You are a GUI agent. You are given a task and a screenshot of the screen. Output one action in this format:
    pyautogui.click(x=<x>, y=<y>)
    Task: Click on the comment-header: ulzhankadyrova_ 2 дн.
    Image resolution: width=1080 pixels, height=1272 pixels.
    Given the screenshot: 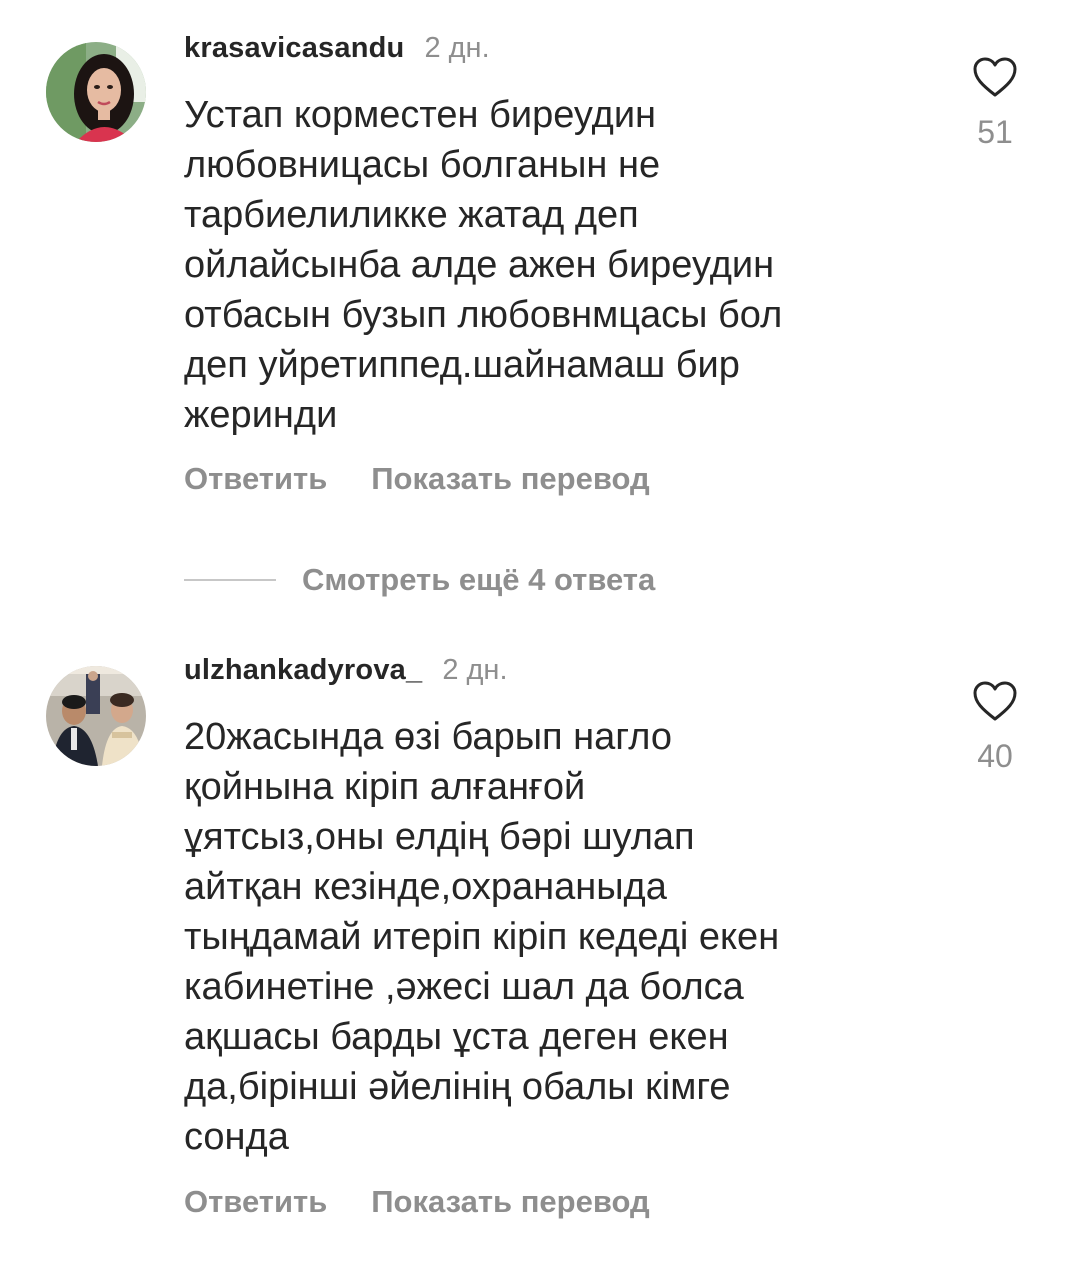 What is the action you would take?
    pyautogui.click(x=346, y=670)
    